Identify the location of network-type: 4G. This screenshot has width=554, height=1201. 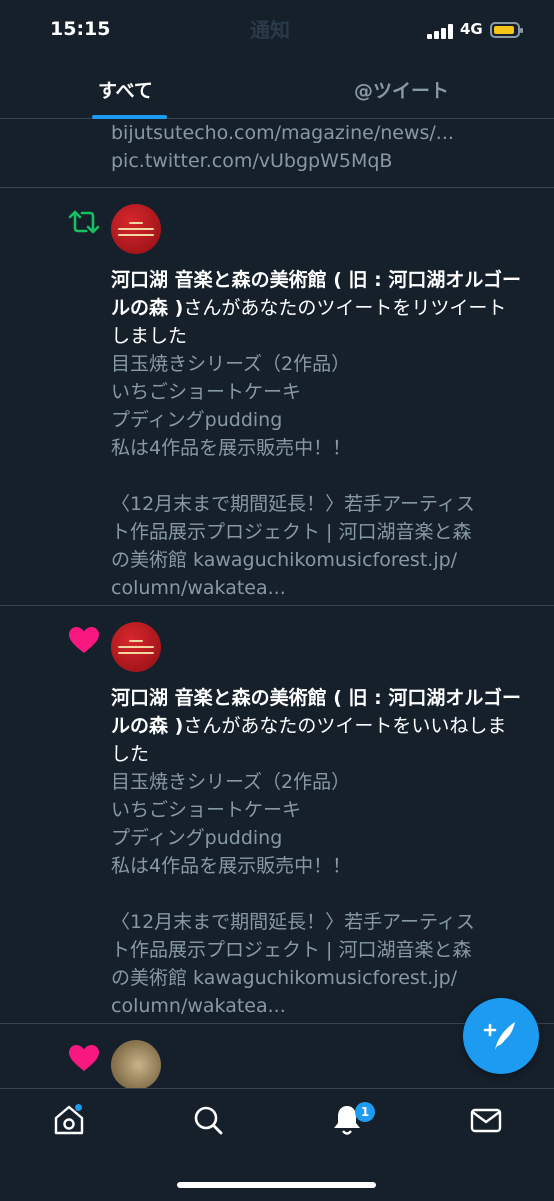
(471, 29).